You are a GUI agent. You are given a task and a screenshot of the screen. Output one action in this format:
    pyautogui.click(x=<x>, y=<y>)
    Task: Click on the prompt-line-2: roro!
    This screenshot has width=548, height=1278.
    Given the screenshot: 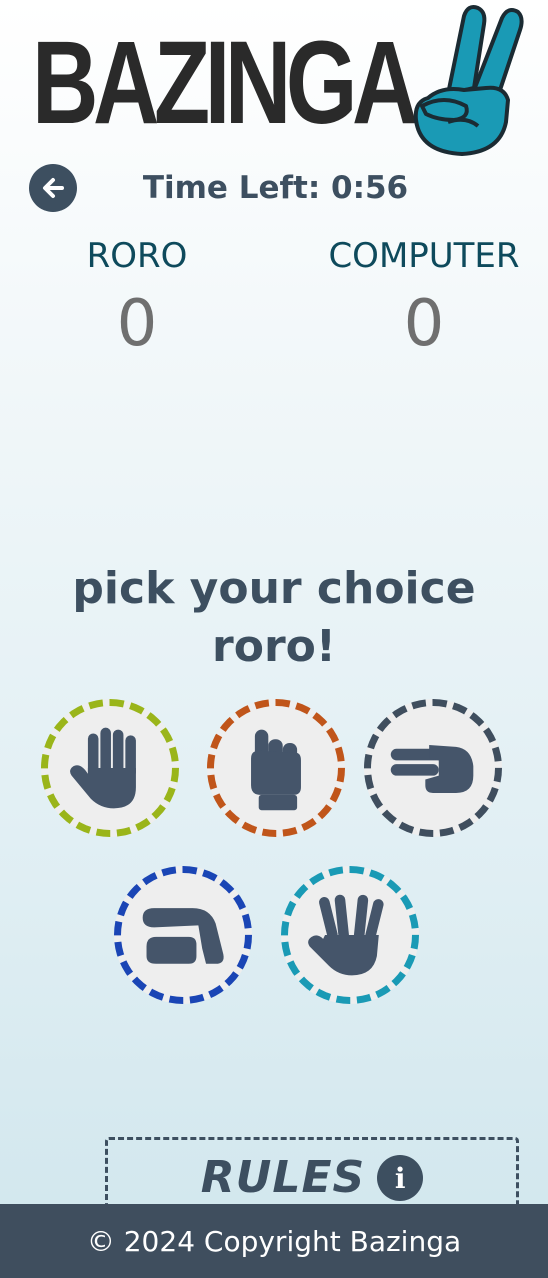 What is the action you would take?
    pyautogui.click(x=274, y=646)
    